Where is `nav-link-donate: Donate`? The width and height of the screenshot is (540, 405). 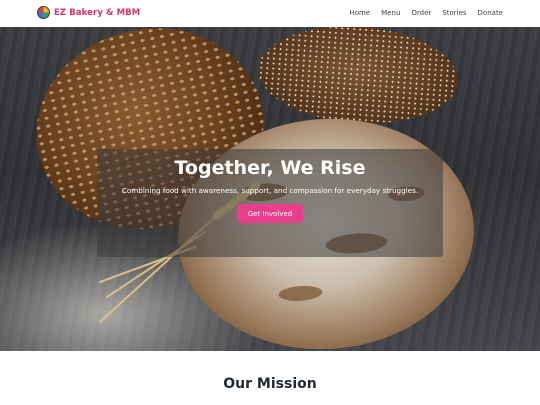
nav-link-donate: Donate is located at coordinates (490, 13).